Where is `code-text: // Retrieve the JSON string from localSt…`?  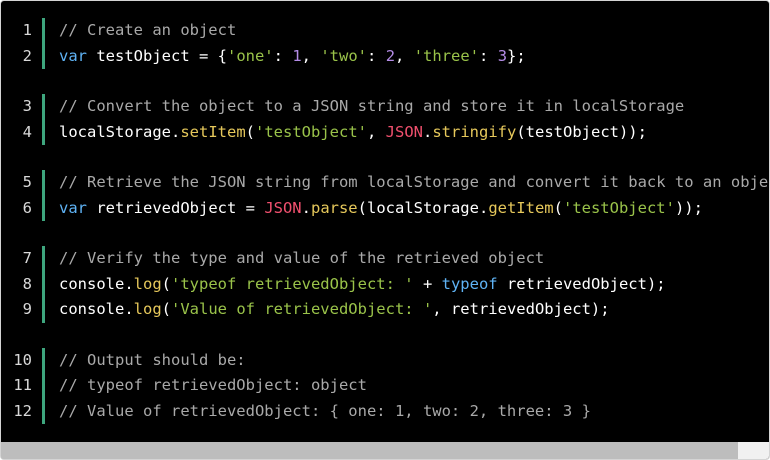
code-text: // Retrieve the JSON string from localSt… is located at coordinates (400, 183).